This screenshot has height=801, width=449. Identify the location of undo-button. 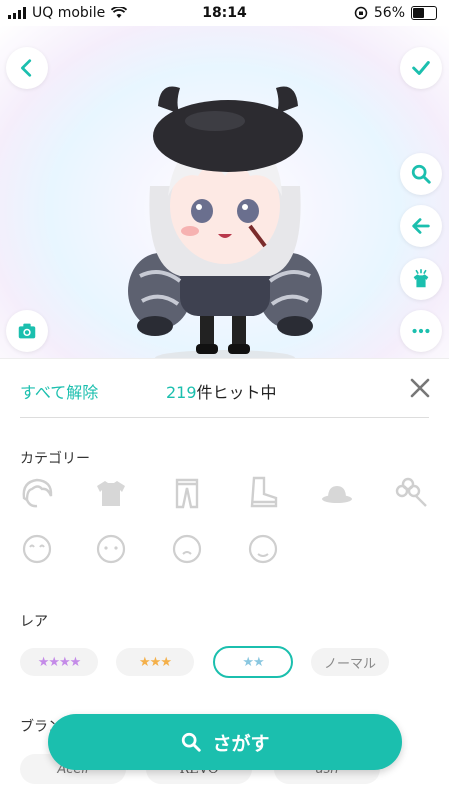
(421, 226).